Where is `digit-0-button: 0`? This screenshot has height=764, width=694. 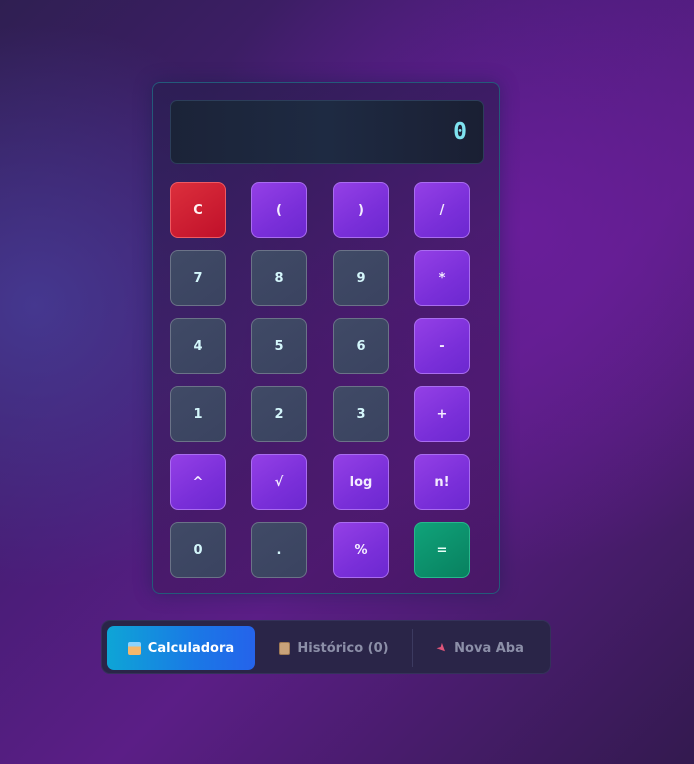 digit-0-button: 0 is located at coordinates (198, 550).